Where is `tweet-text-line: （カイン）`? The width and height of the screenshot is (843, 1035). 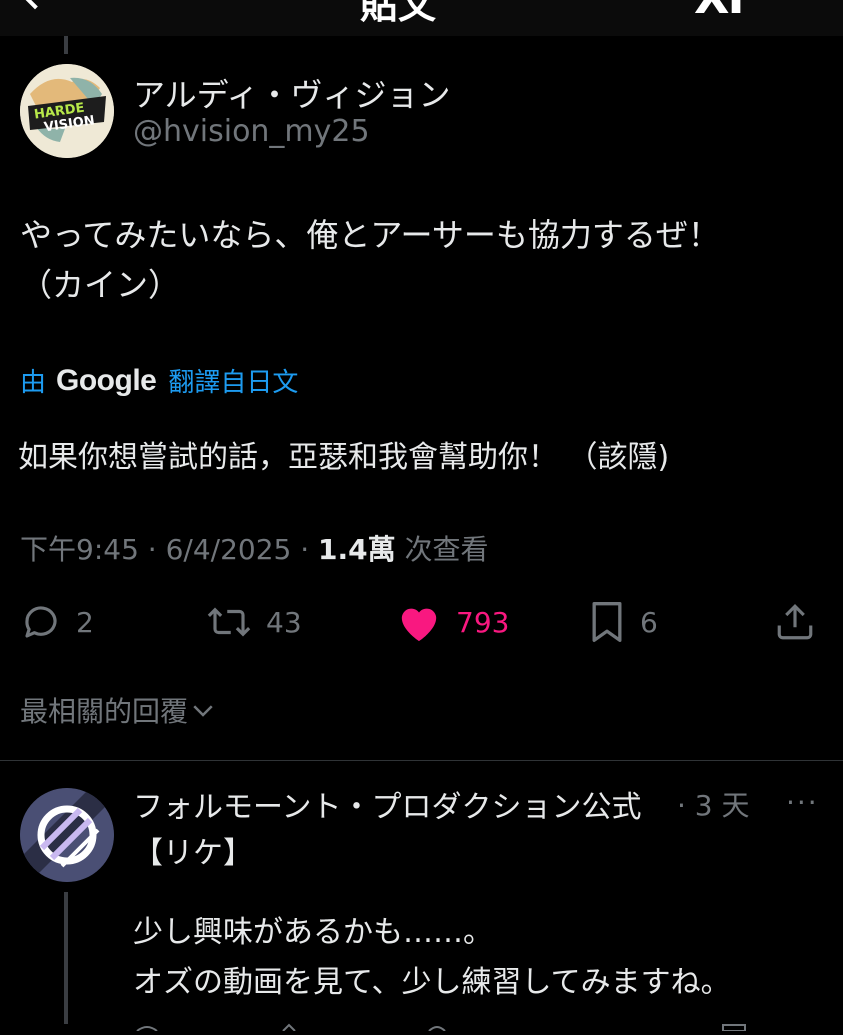
tweet-text-line: （カイン） is located at coordinates (100, 285).